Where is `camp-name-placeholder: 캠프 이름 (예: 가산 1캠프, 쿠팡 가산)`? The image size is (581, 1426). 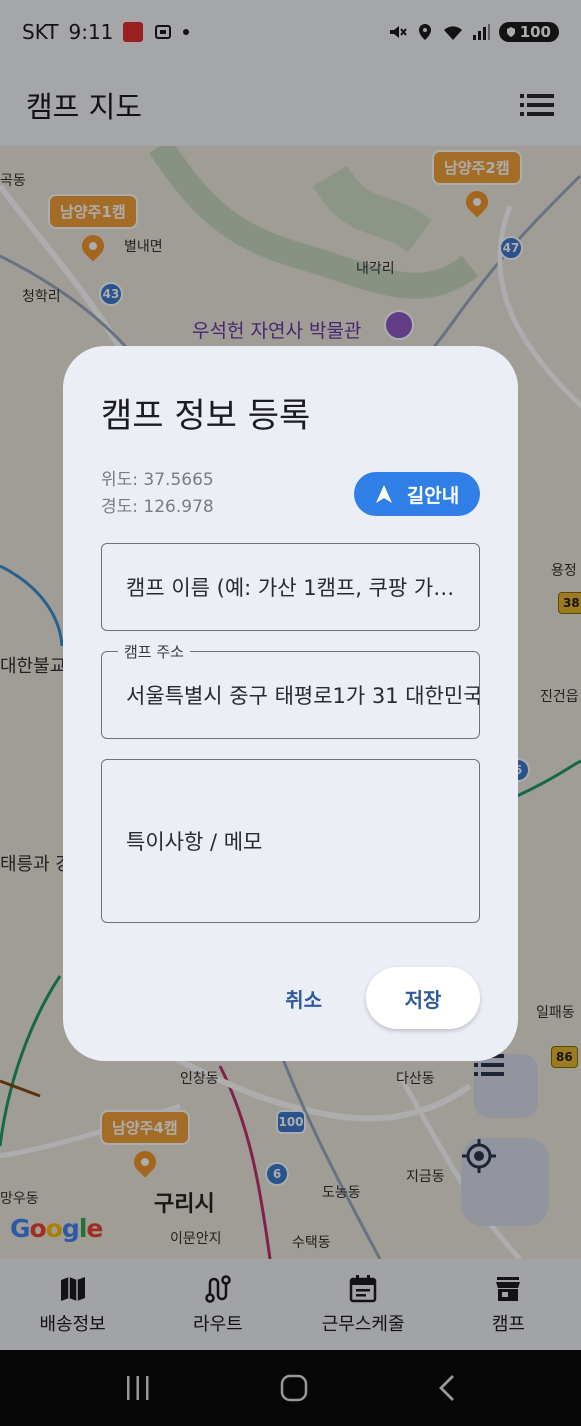
camp-name-placeholder: 캠프 이름 (예: 가산 1캠프, 쿠팡 가산) is located at coordinates (293, 588).